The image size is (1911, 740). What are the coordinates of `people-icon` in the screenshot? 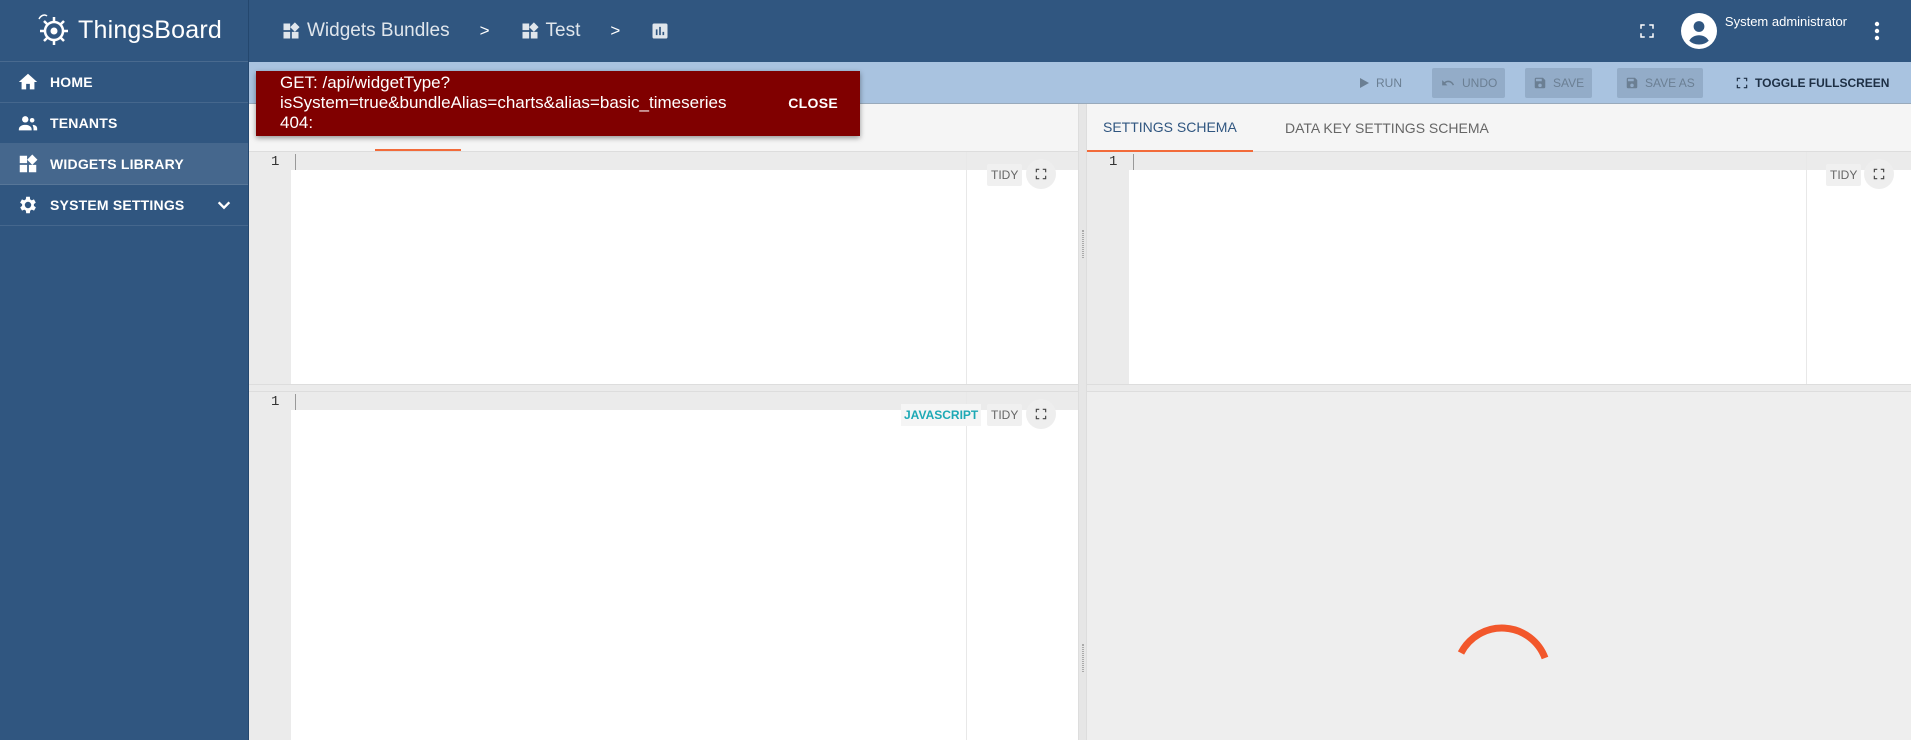 It's located at (28, 123).